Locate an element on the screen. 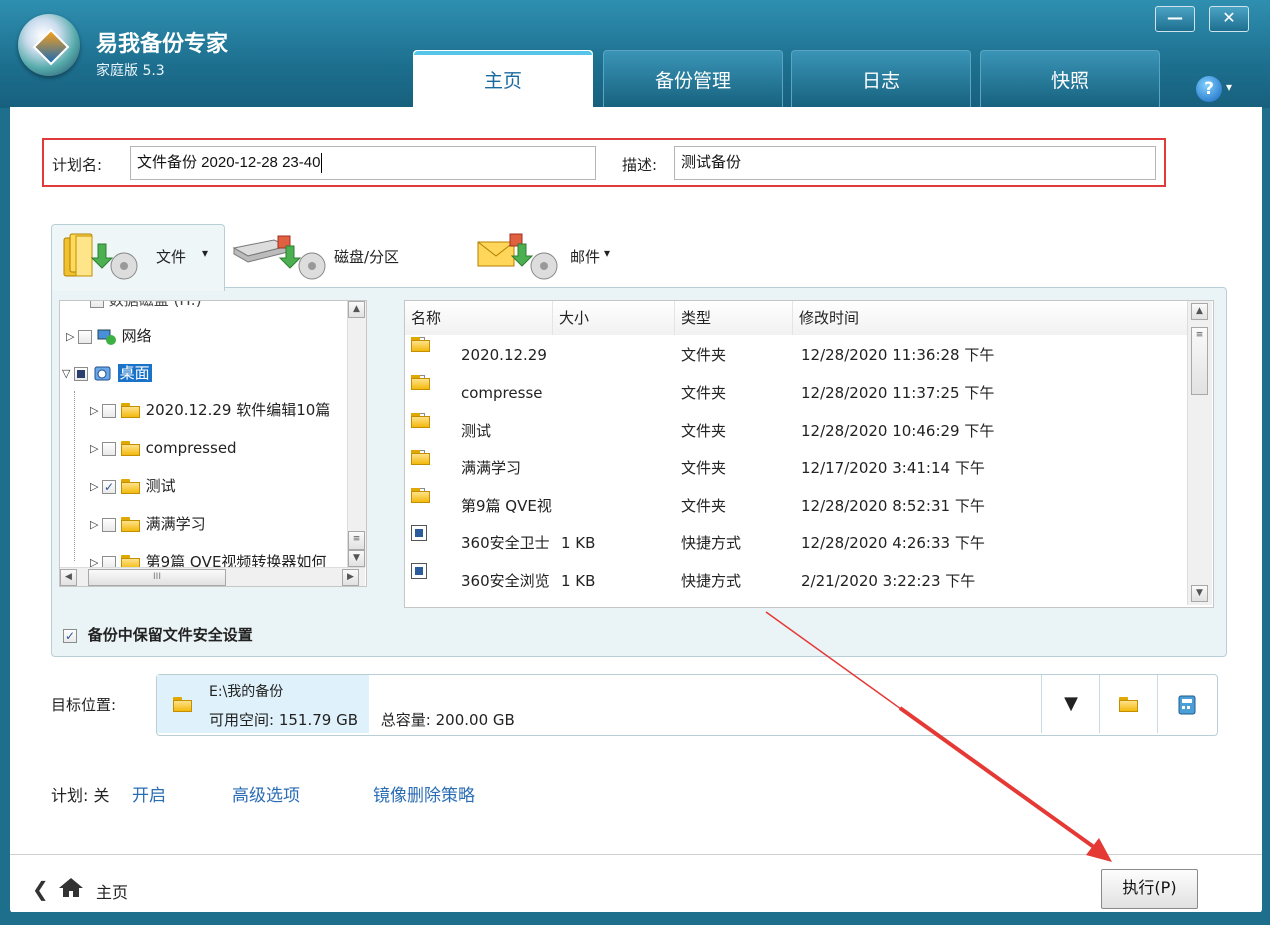  tab-log: 日志 is located at coordinates (881, 78).